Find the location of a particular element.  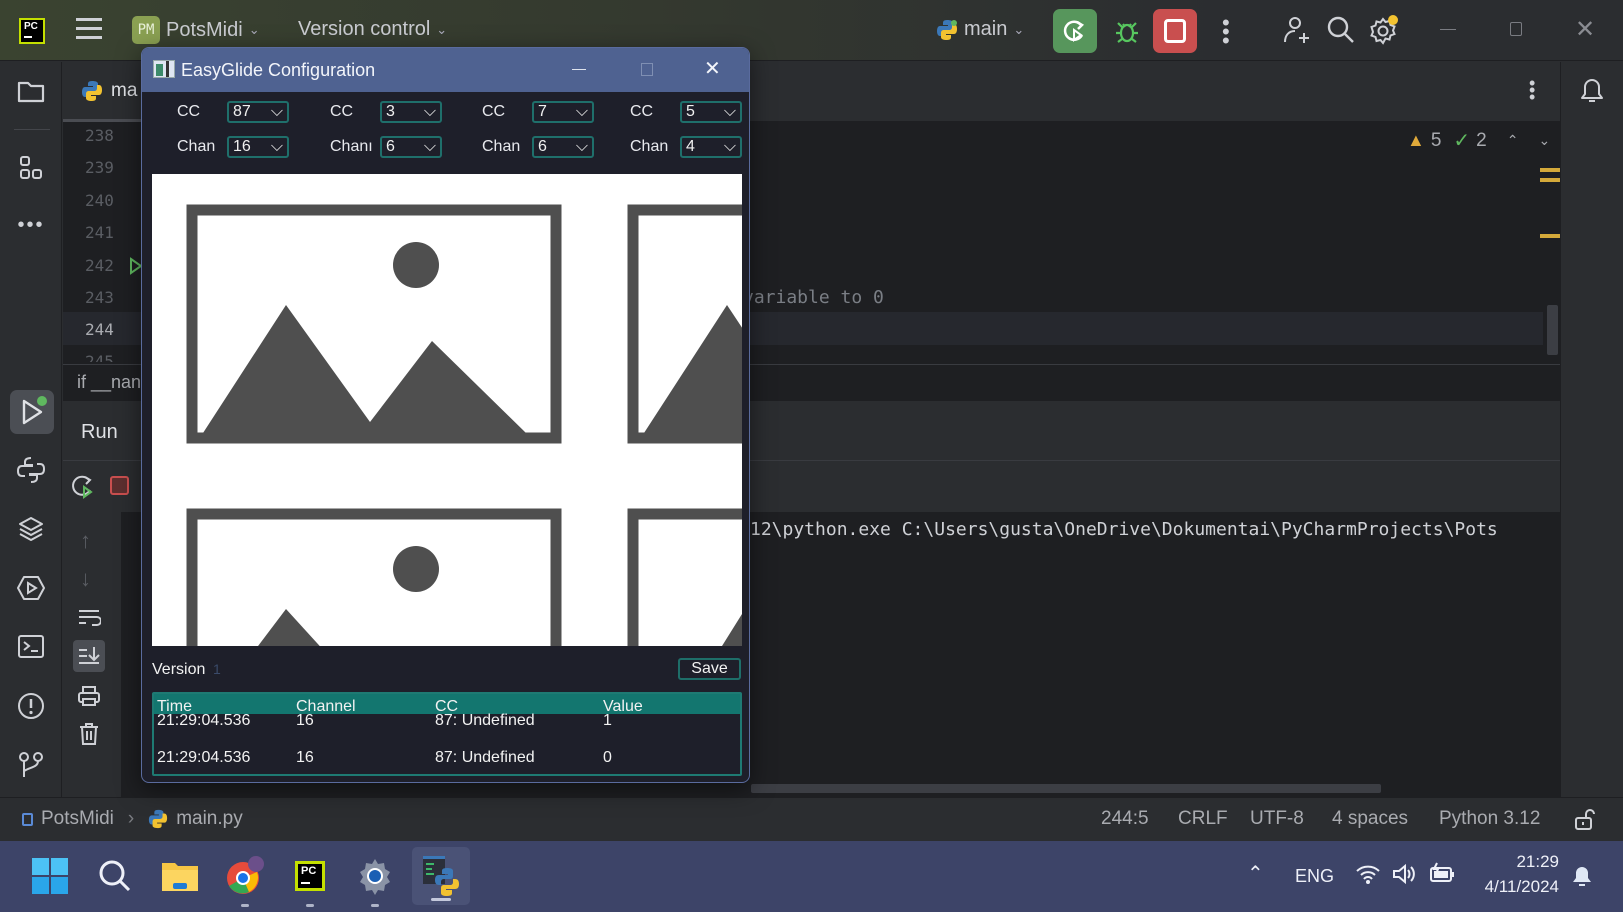

line-number: 245 is located at coordinates (99, 357).